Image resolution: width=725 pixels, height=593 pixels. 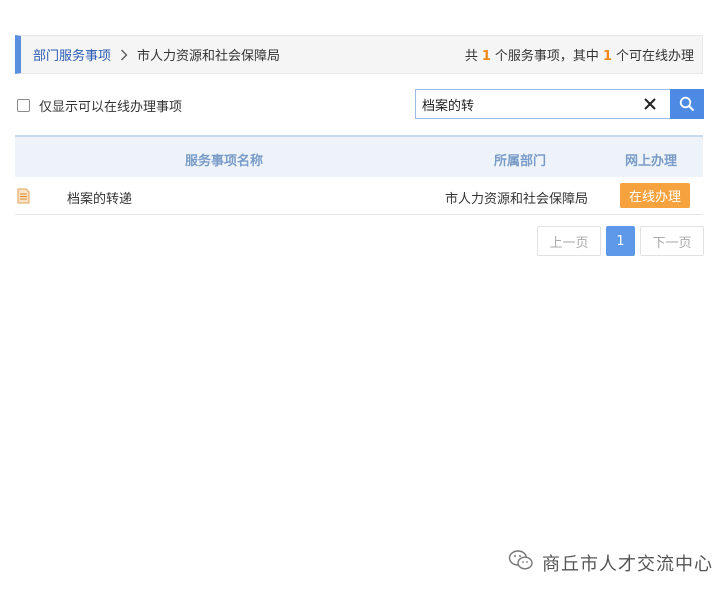 I want to click on column-header-online: 网上办理, so click(x=651, y=161).